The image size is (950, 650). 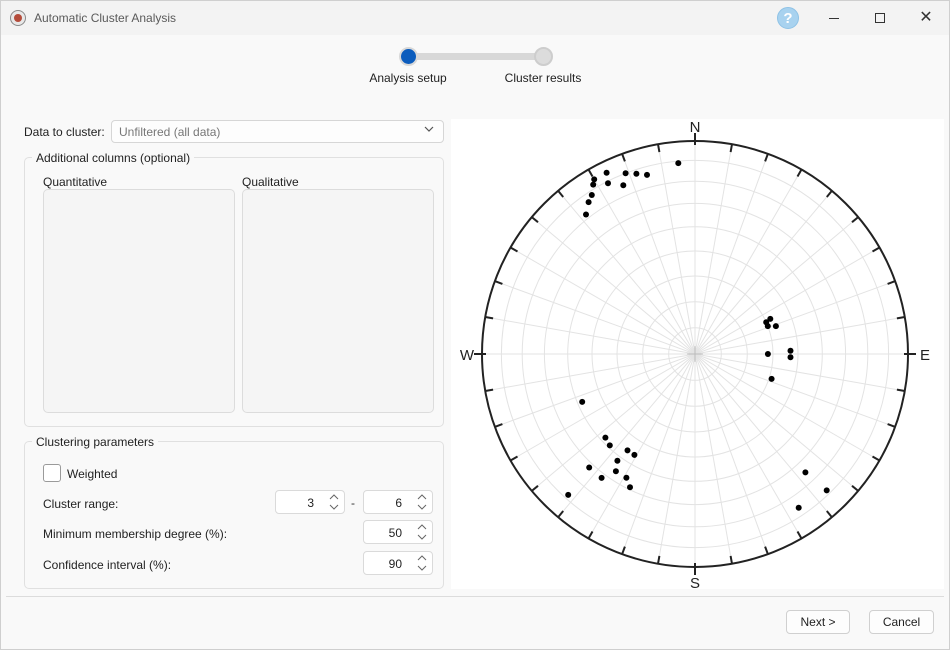 What do you see at coordinates (925, 355) in the screenshot?
I see `east-label: E` at bounding box center [925, 355].